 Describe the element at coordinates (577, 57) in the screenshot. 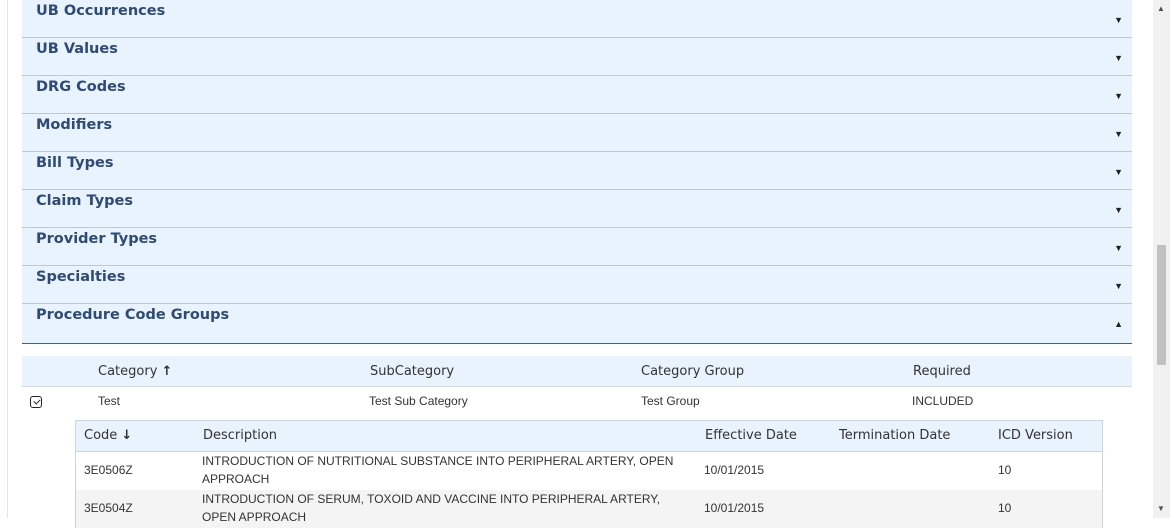

I see `section-ub-values: UB Values ▼` at that location.